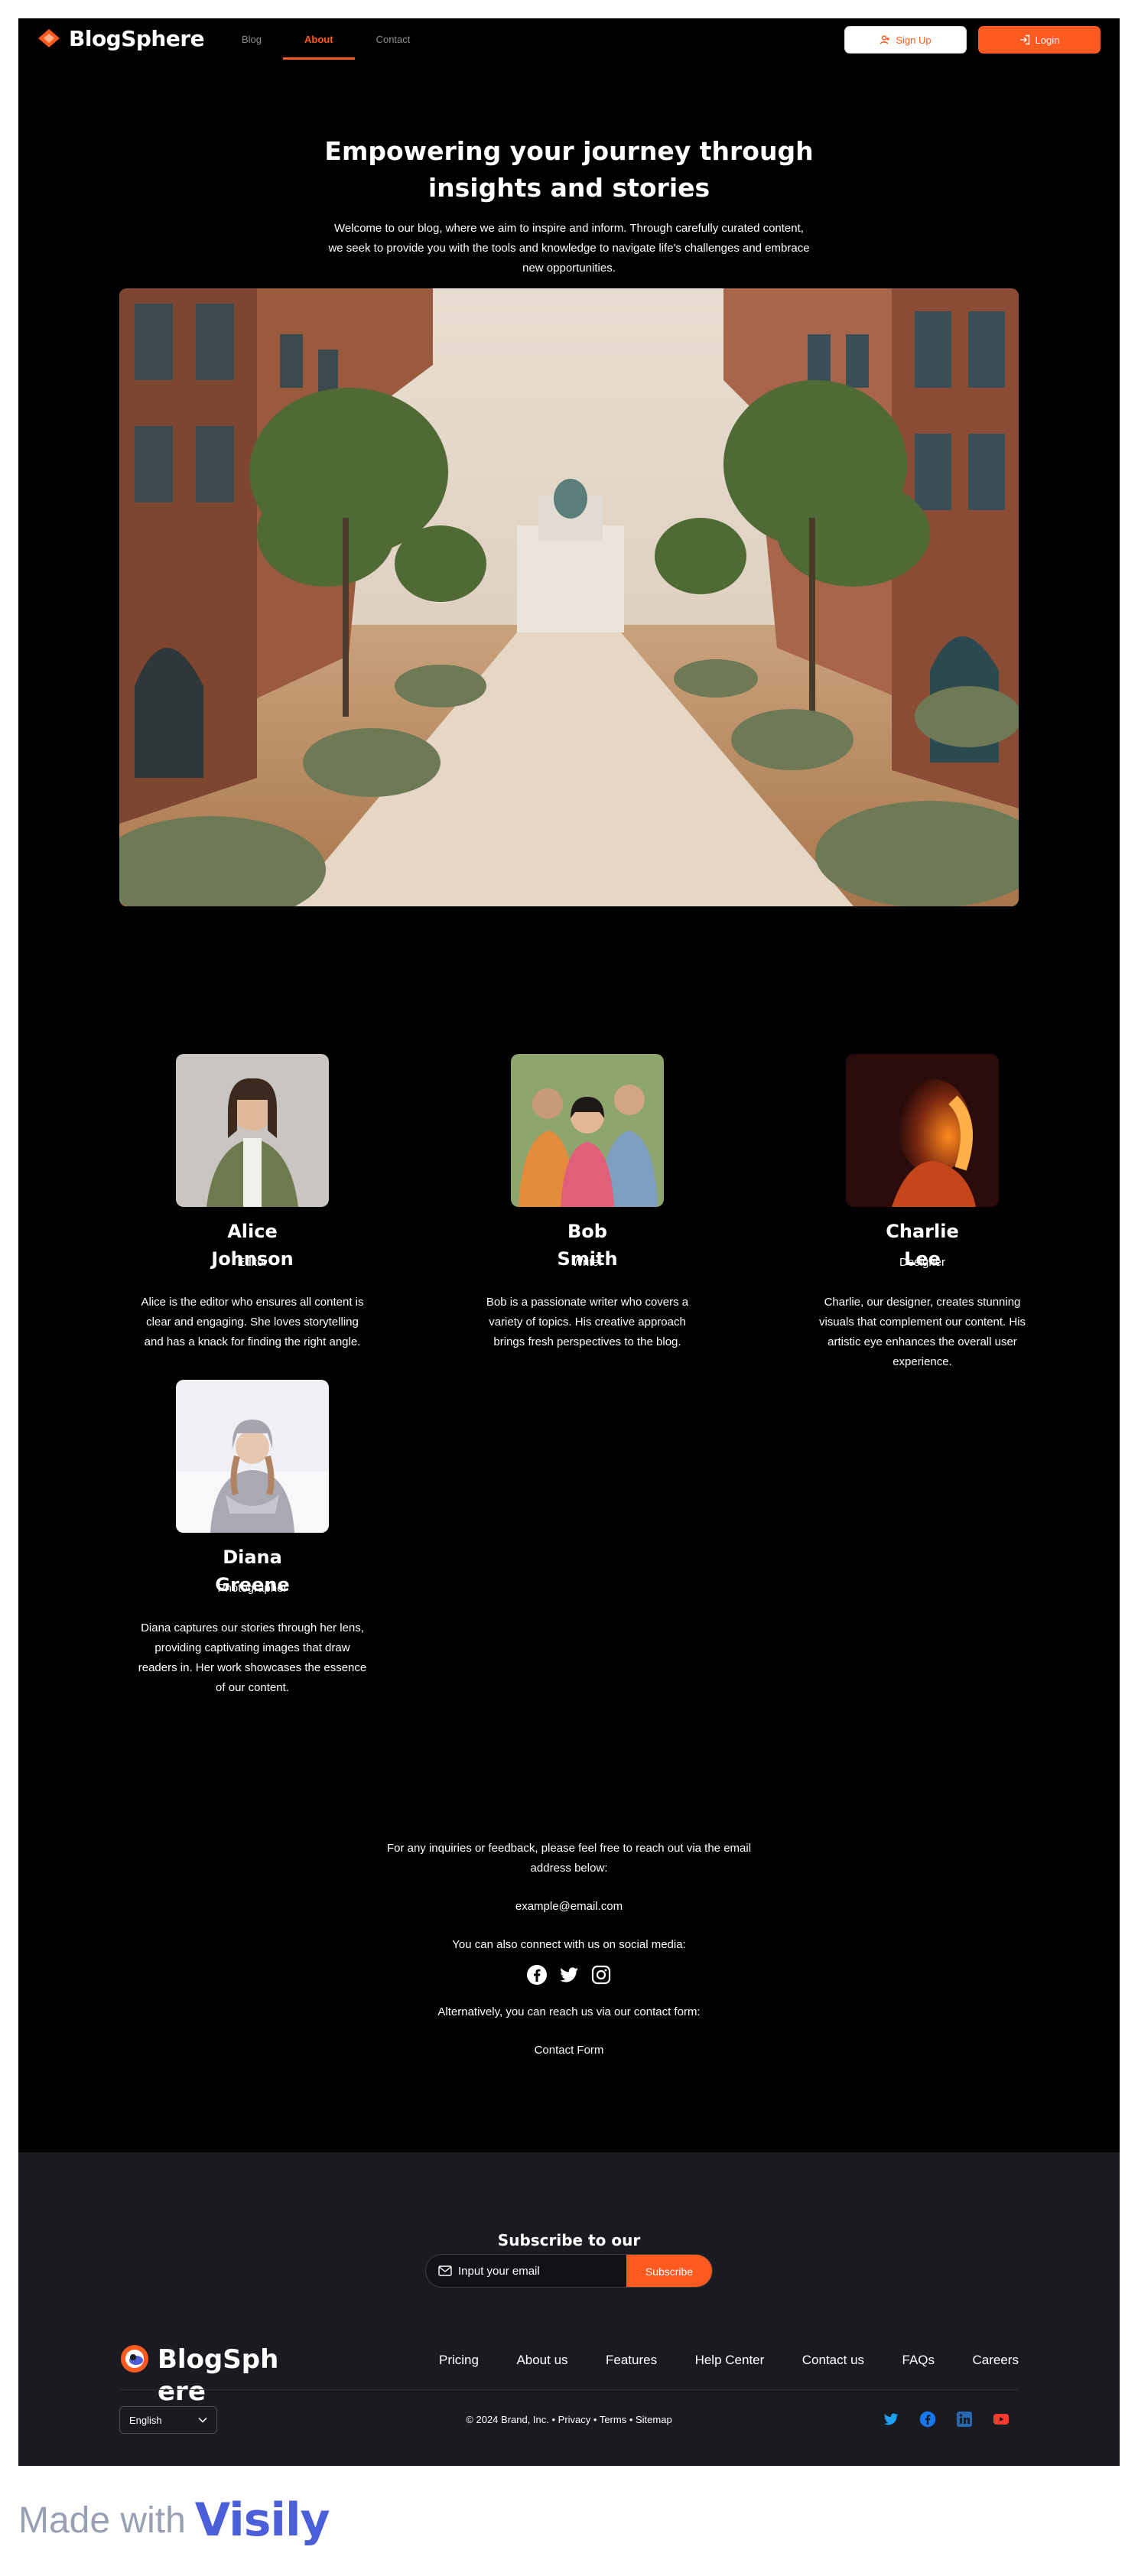 The image size is (1138, 2576). What do you see at coordinates (499, 2271) in the screenshot?
I see `newsletter-placeholder: Input your email` at bounding box center [499, 2271].